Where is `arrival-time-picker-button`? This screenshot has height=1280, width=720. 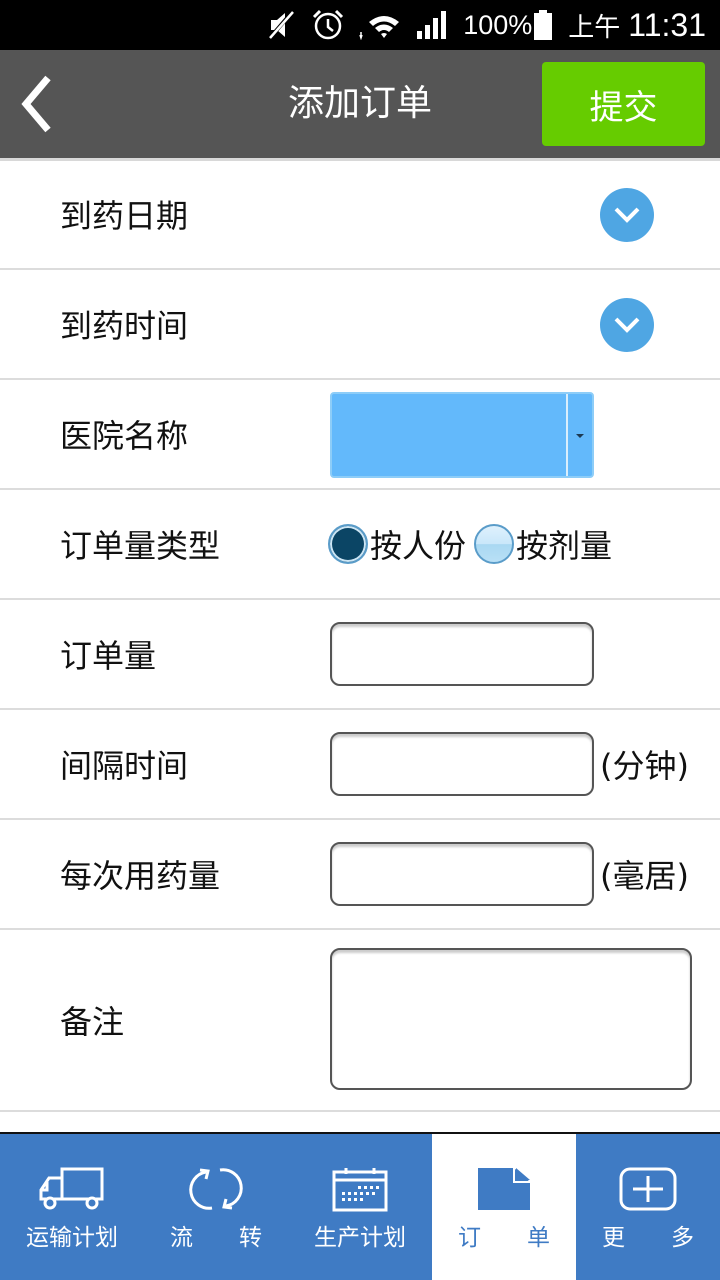
arrival-time-picker-button is located at coordinates (627, 325).